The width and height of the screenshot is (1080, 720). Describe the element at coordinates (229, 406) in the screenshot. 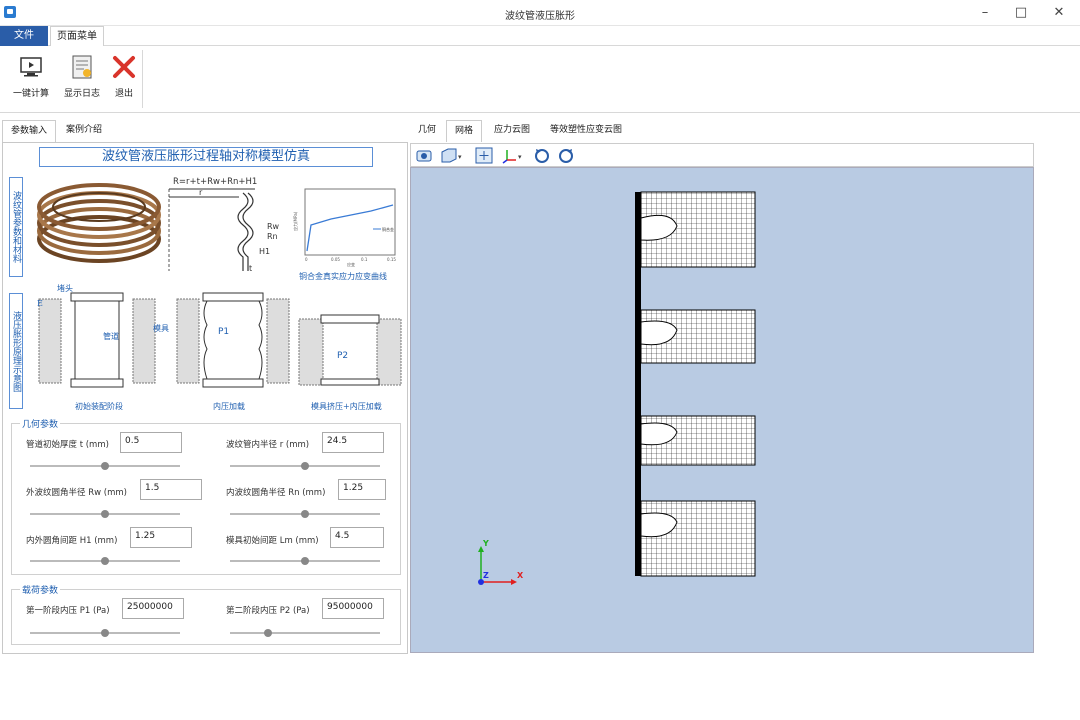

I see `stage2-caption: 内压加载` at that location.